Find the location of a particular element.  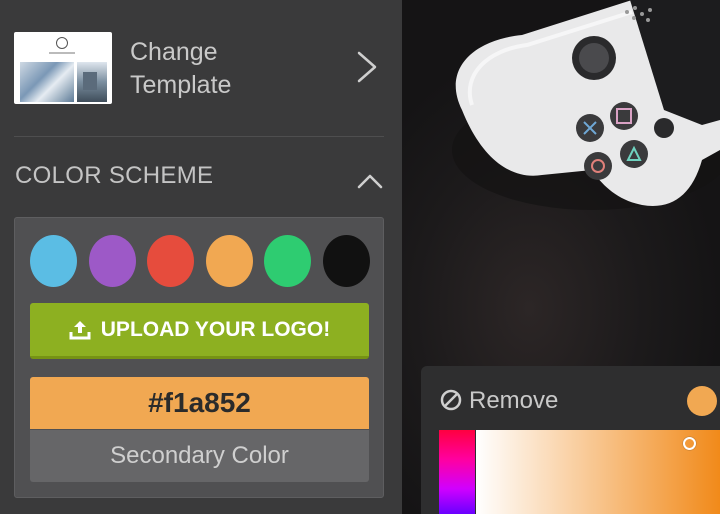

swatch-black is located at coordinates (346, 261).